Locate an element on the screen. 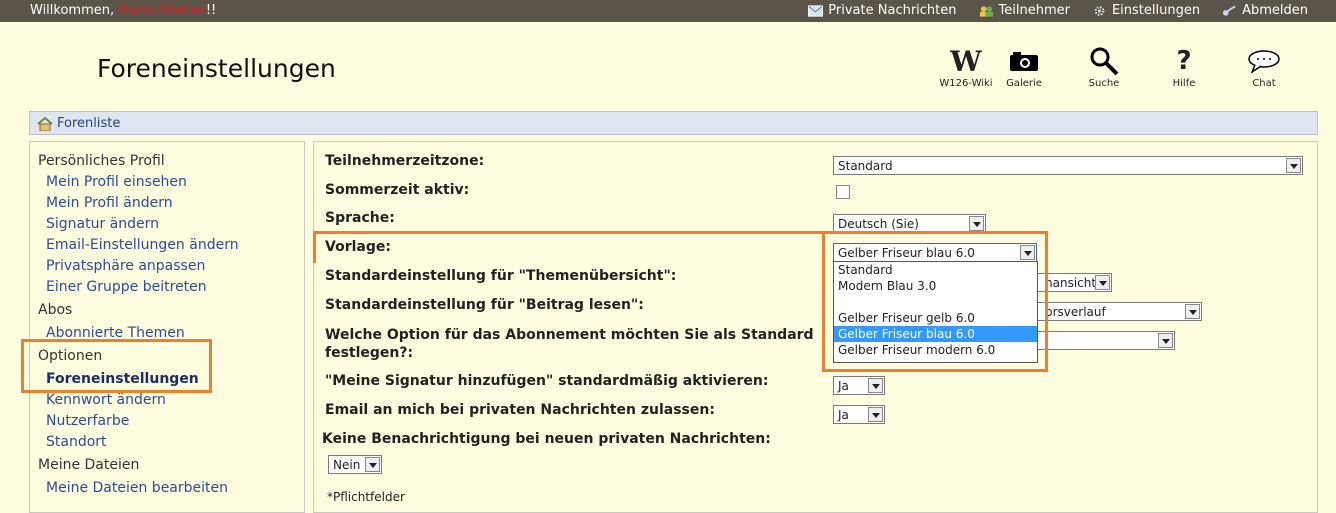 This screenshot has height=513, width=1336. key-icon is located at coordinates (1229, 10).